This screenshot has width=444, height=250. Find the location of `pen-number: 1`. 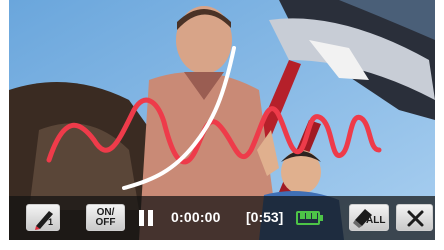

pen-number: 1 is located at coordinates (51, 222).